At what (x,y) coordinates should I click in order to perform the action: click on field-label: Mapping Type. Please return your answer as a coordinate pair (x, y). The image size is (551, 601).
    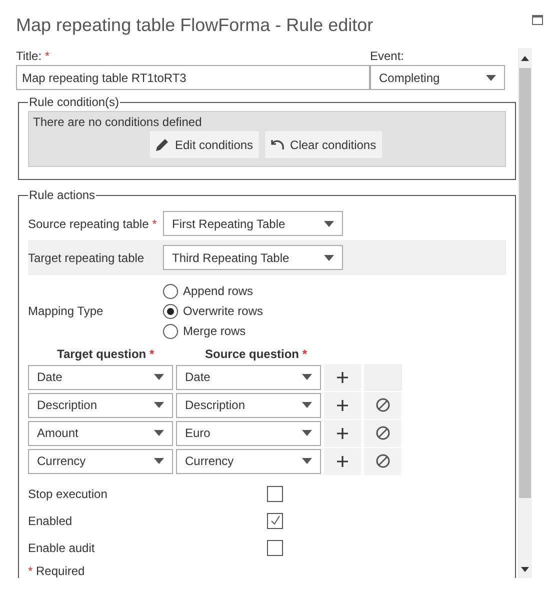
    Looking at the image, I should click on (66, 311).